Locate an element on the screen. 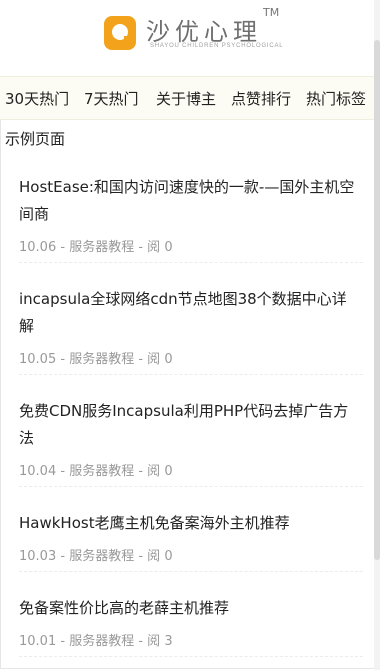  q-logo-icon is located at coordinates (120, 33).